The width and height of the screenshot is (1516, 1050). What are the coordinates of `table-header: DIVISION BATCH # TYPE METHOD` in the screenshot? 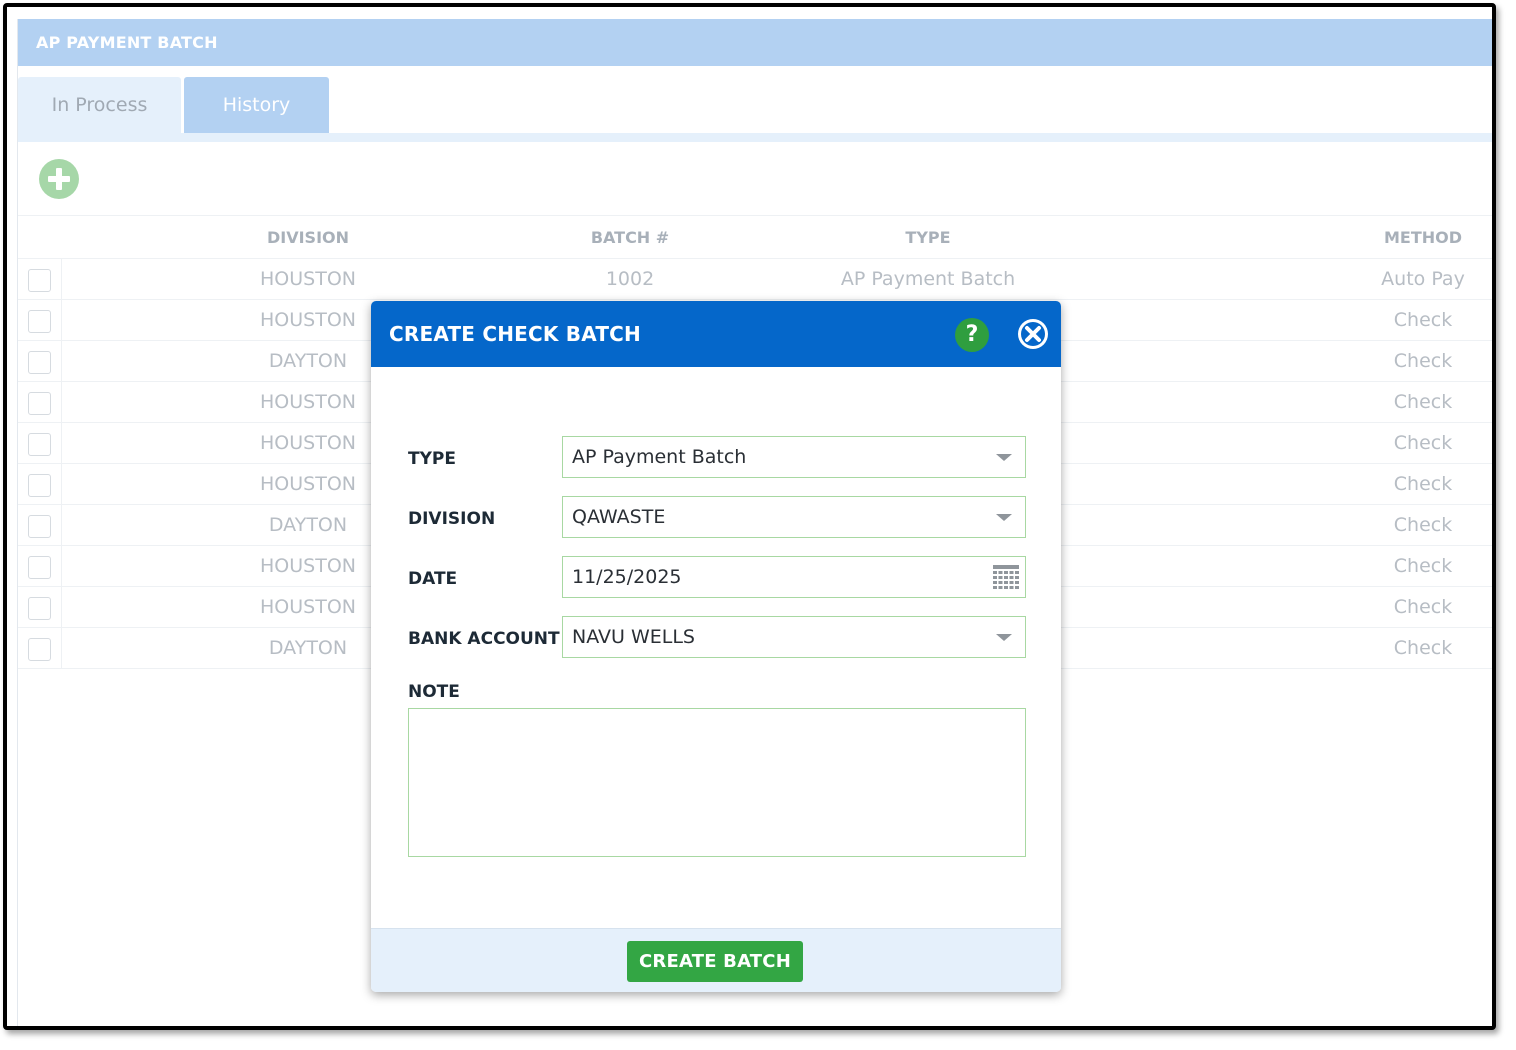 It's located at (755, 237).